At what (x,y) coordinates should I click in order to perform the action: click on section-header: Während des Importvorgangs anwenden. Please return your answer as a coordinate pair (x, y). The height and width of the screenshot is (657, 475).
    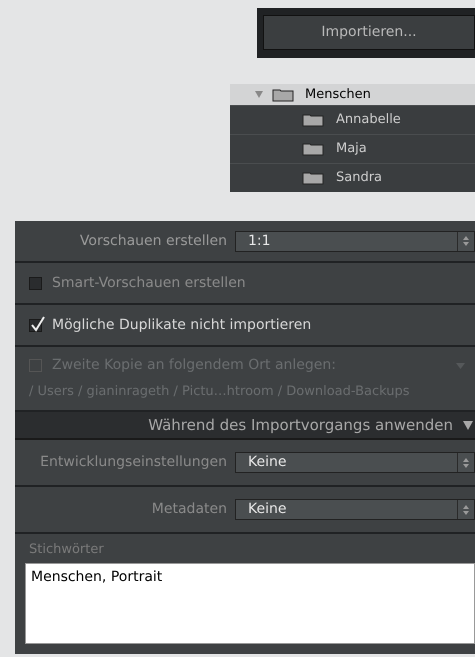
    Looking at the image, I should click on (245, 426).